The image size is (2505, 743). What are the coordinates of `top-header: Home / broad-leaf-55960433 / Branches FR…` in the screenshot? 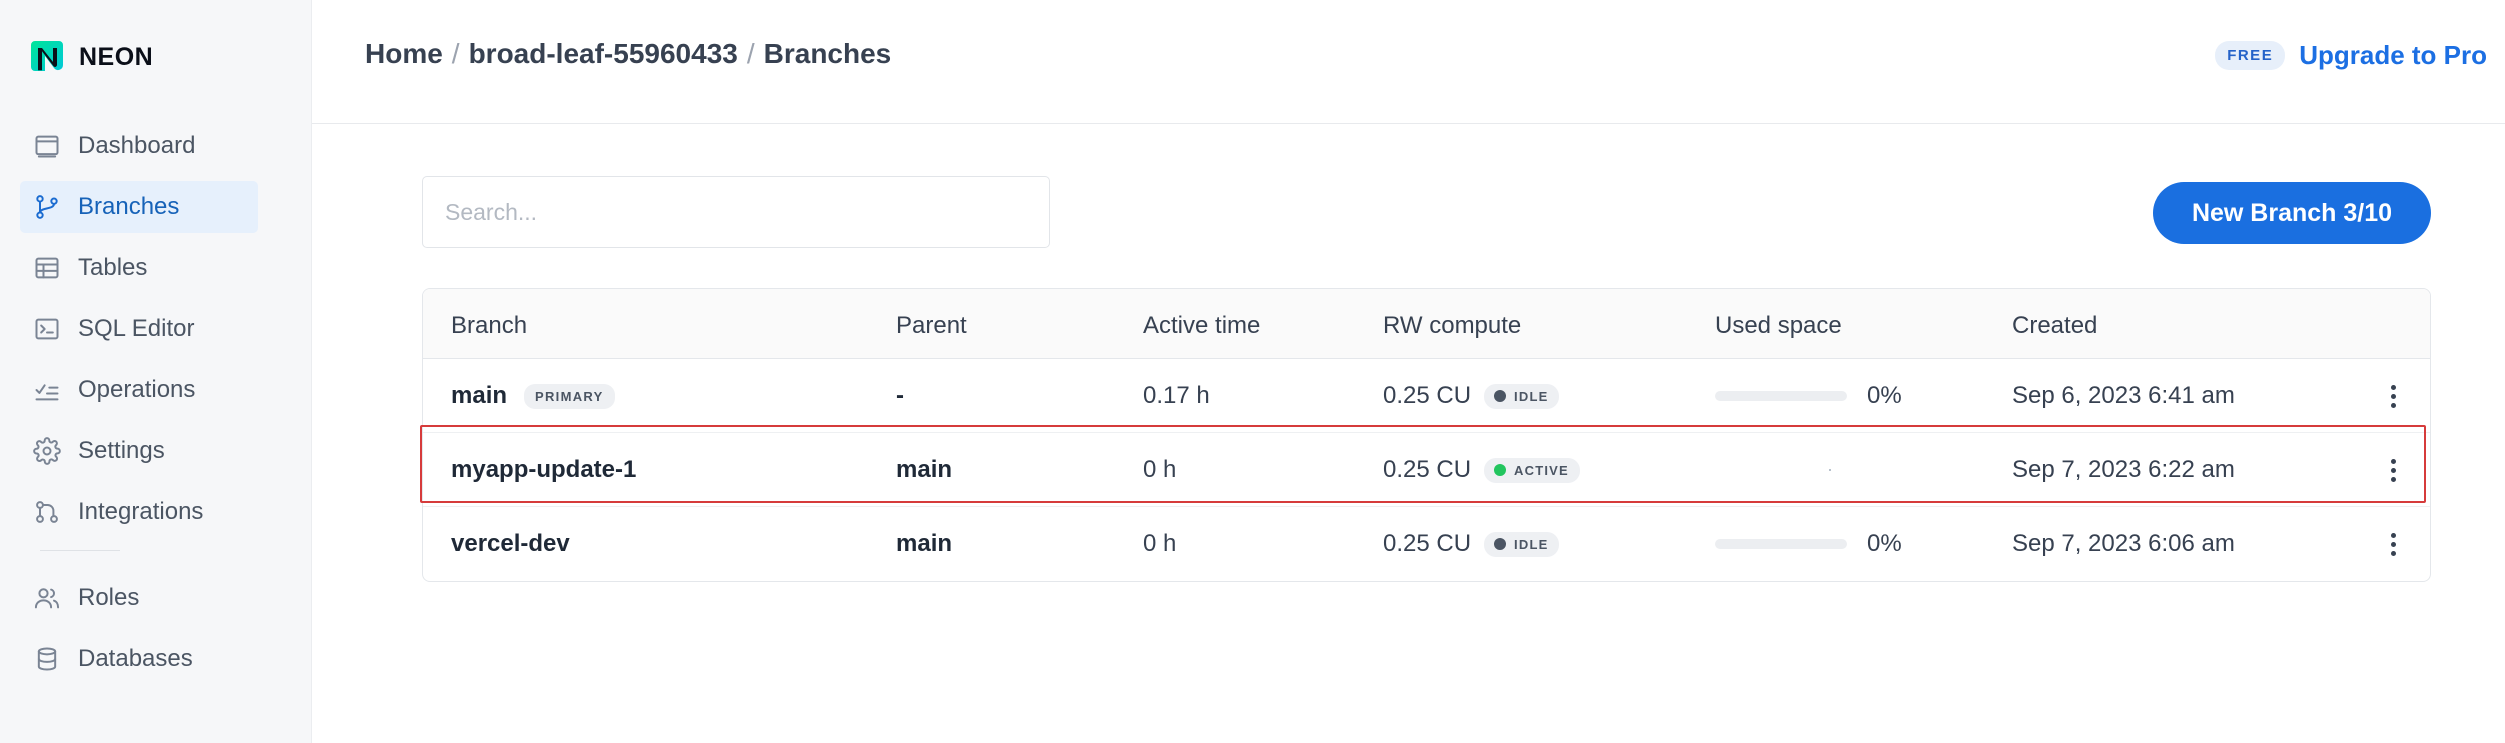 It's located at (1408, 62).